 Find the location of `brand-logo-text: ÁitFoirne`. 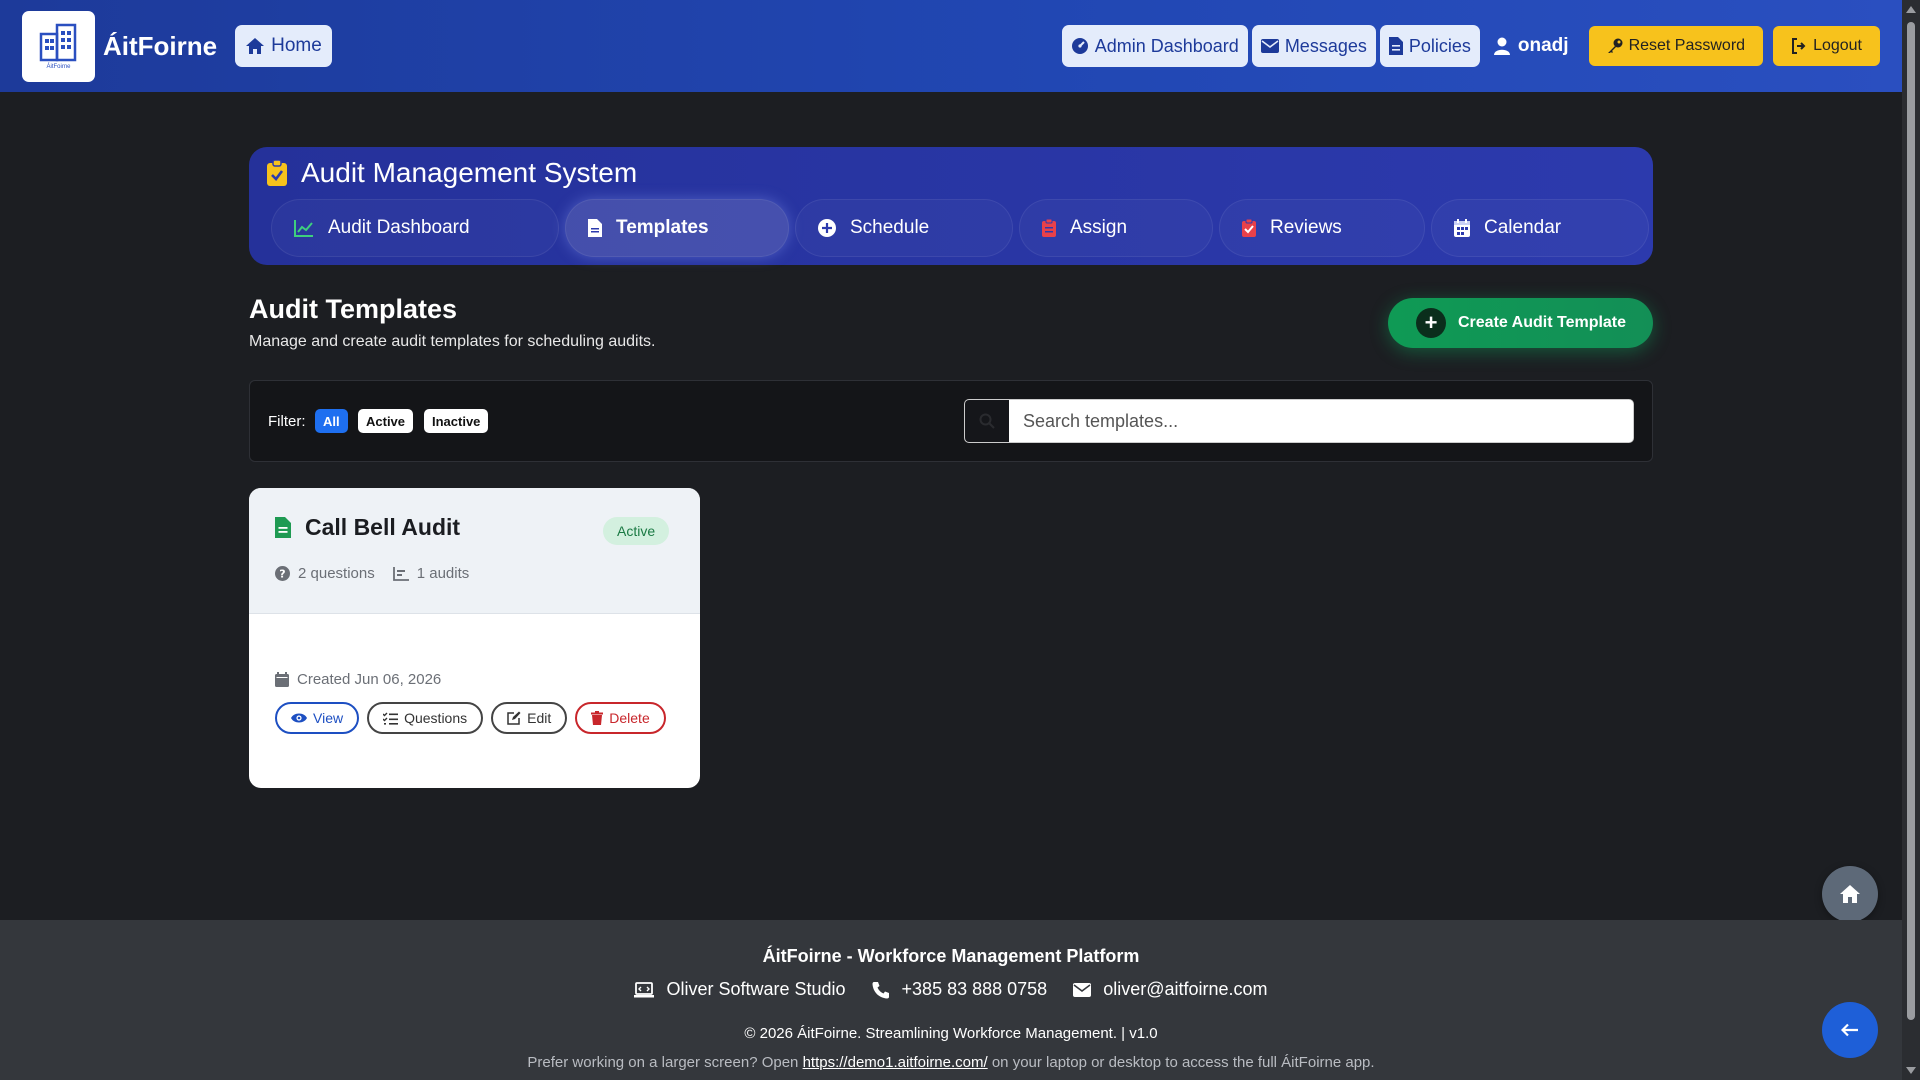

brand-logo-text: ÁitFoirne is located at coordinates (58, 67).